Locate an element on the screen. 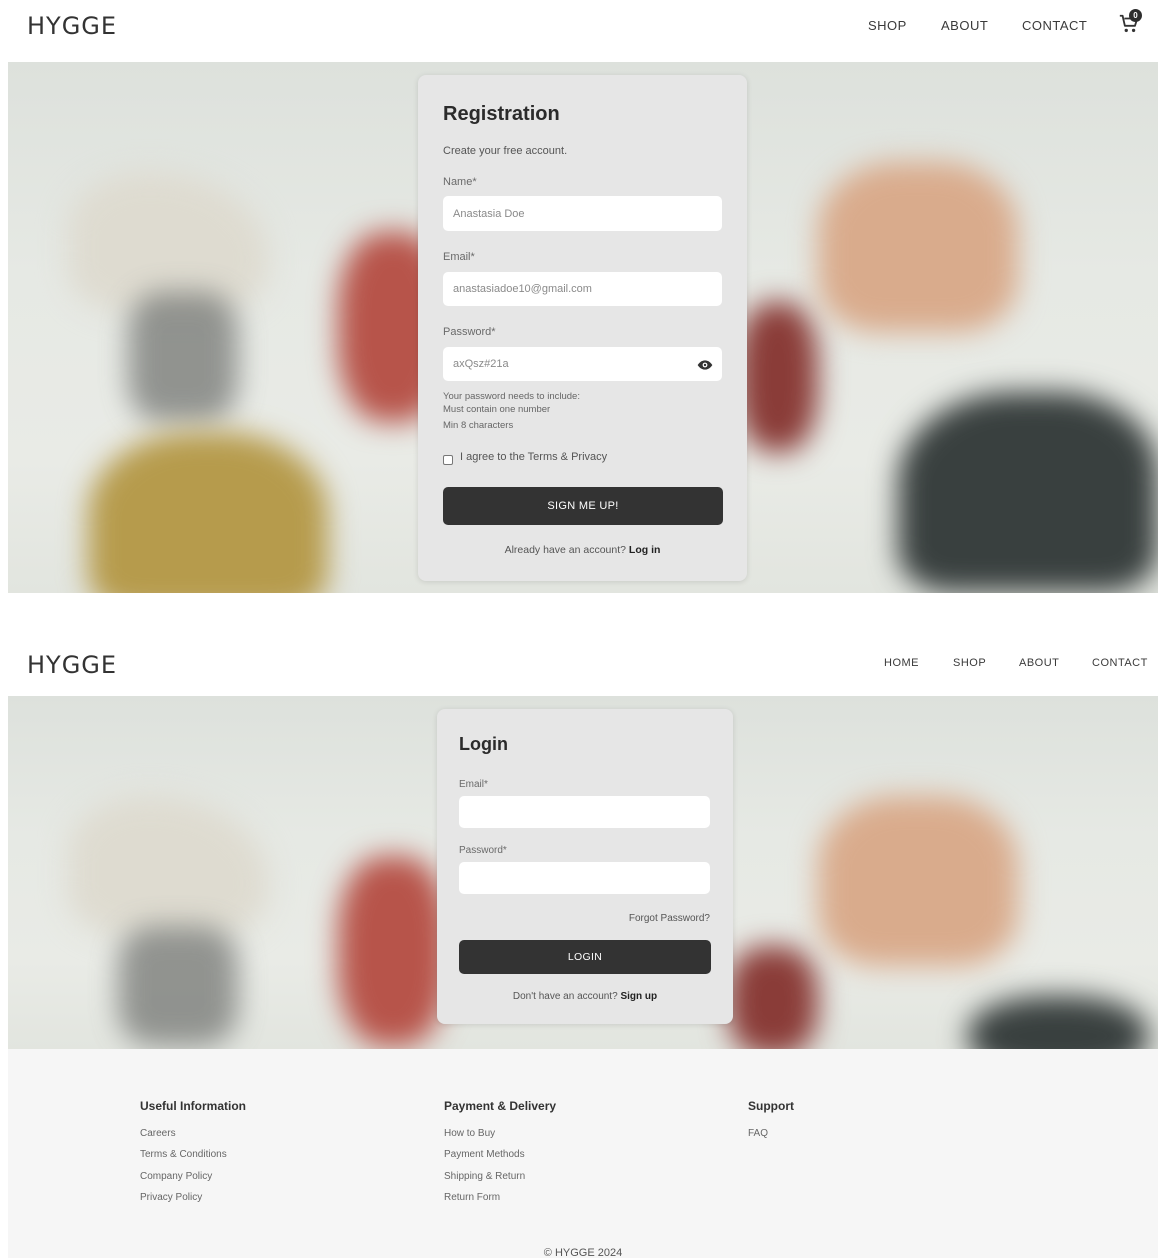 Image resolution: width=1158 pixels, height=1258 pixels. footer-heading-useful-information: Useful Information is located at coordinates (193, 1106).